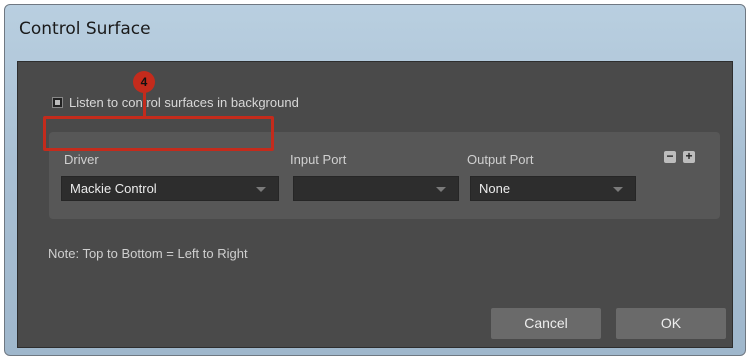  Describe the element at coordinates (375, 31) in the screenshot. I see `title-bar: Control Surface` at that location.